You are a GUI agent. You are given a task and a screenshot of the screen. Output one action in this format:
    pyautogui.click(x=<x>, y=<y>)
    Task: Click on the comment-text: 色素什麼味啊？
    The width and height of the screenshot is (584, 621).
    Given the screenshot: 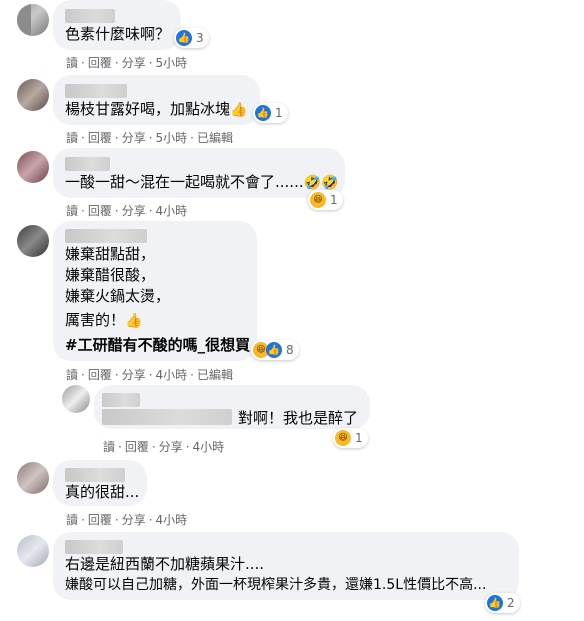 What is the action you would take?
    pyautogui.click(x=118, y=34)
    